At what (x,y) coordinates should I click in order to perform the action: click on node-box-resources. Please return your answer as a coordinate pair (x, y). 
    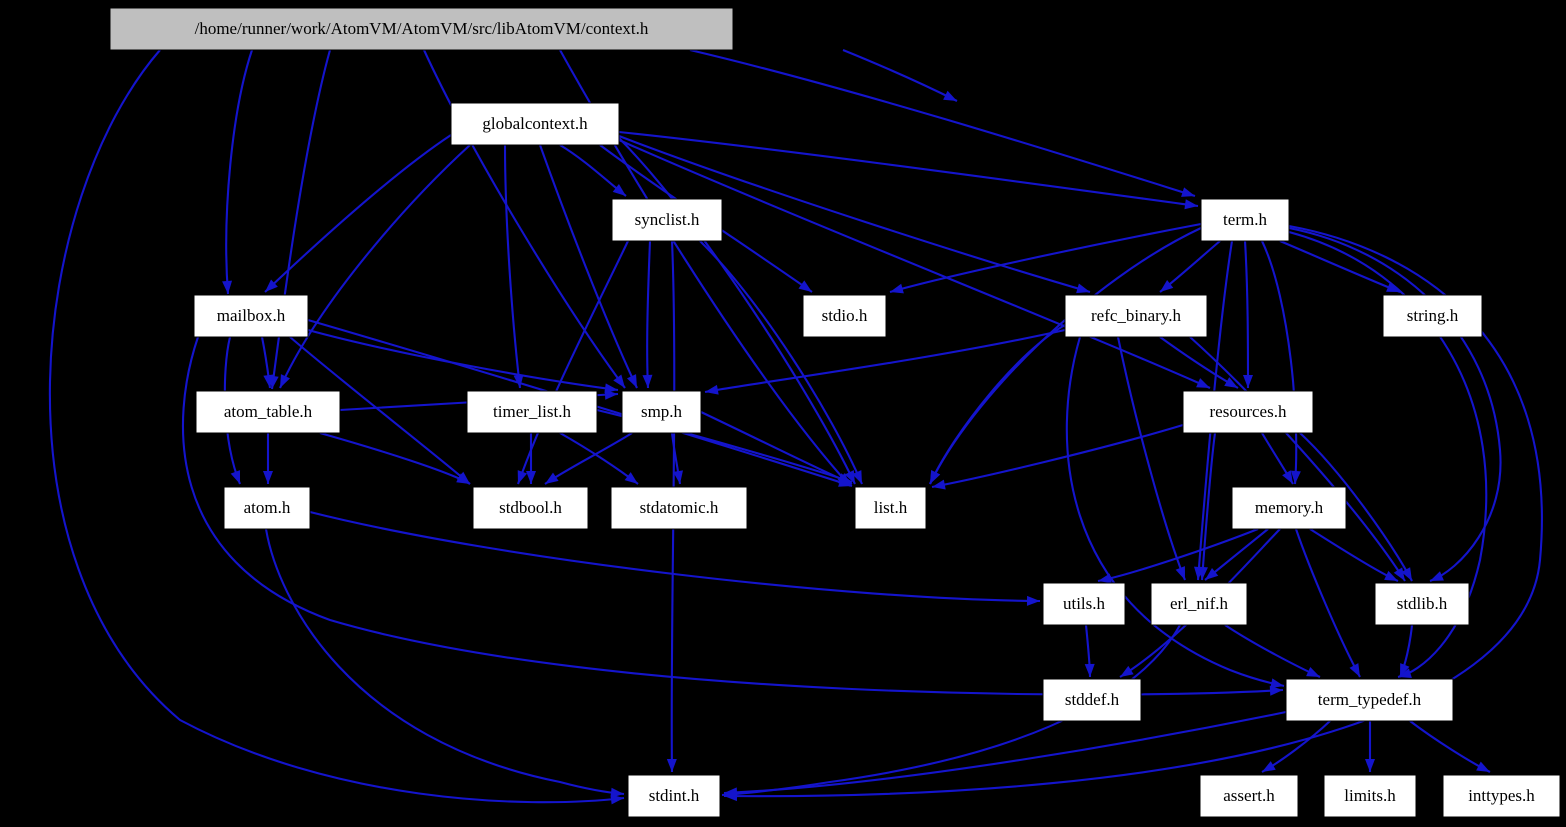
    Looking at the image, I should click on (1248, 412).